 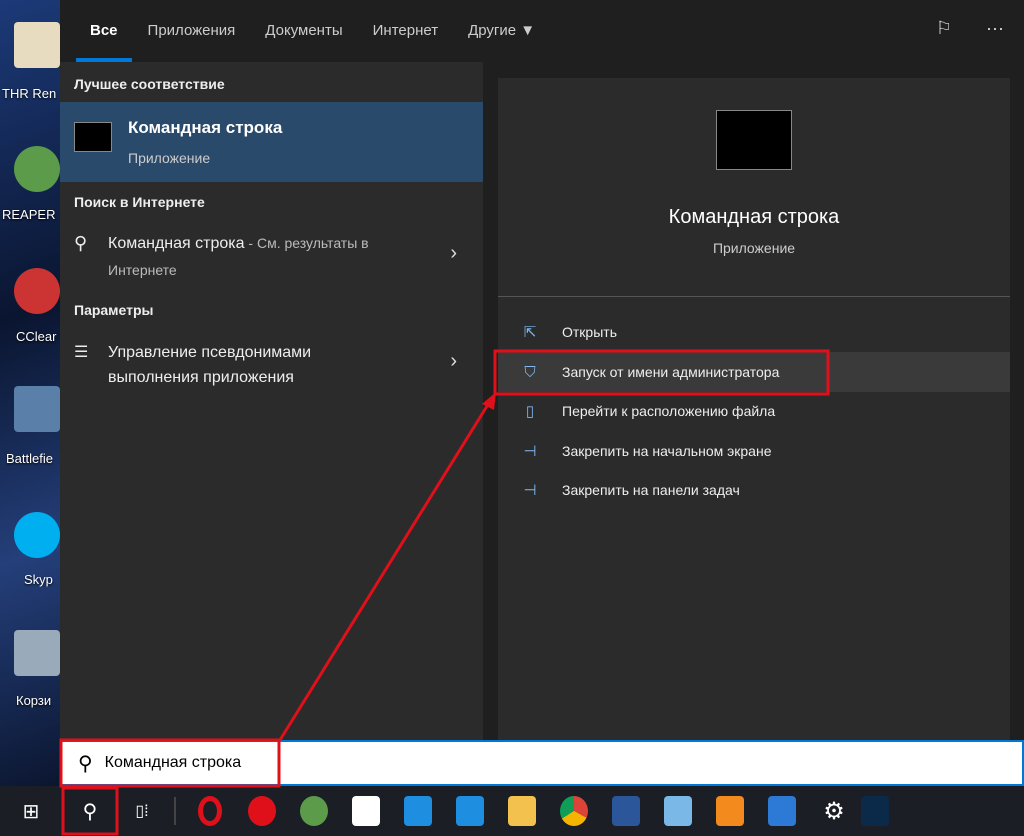 What do you see at coordinates (142, 270) in the screenshot?
I see `web-item-line2: Интернете` at bounding box center [142, 270].